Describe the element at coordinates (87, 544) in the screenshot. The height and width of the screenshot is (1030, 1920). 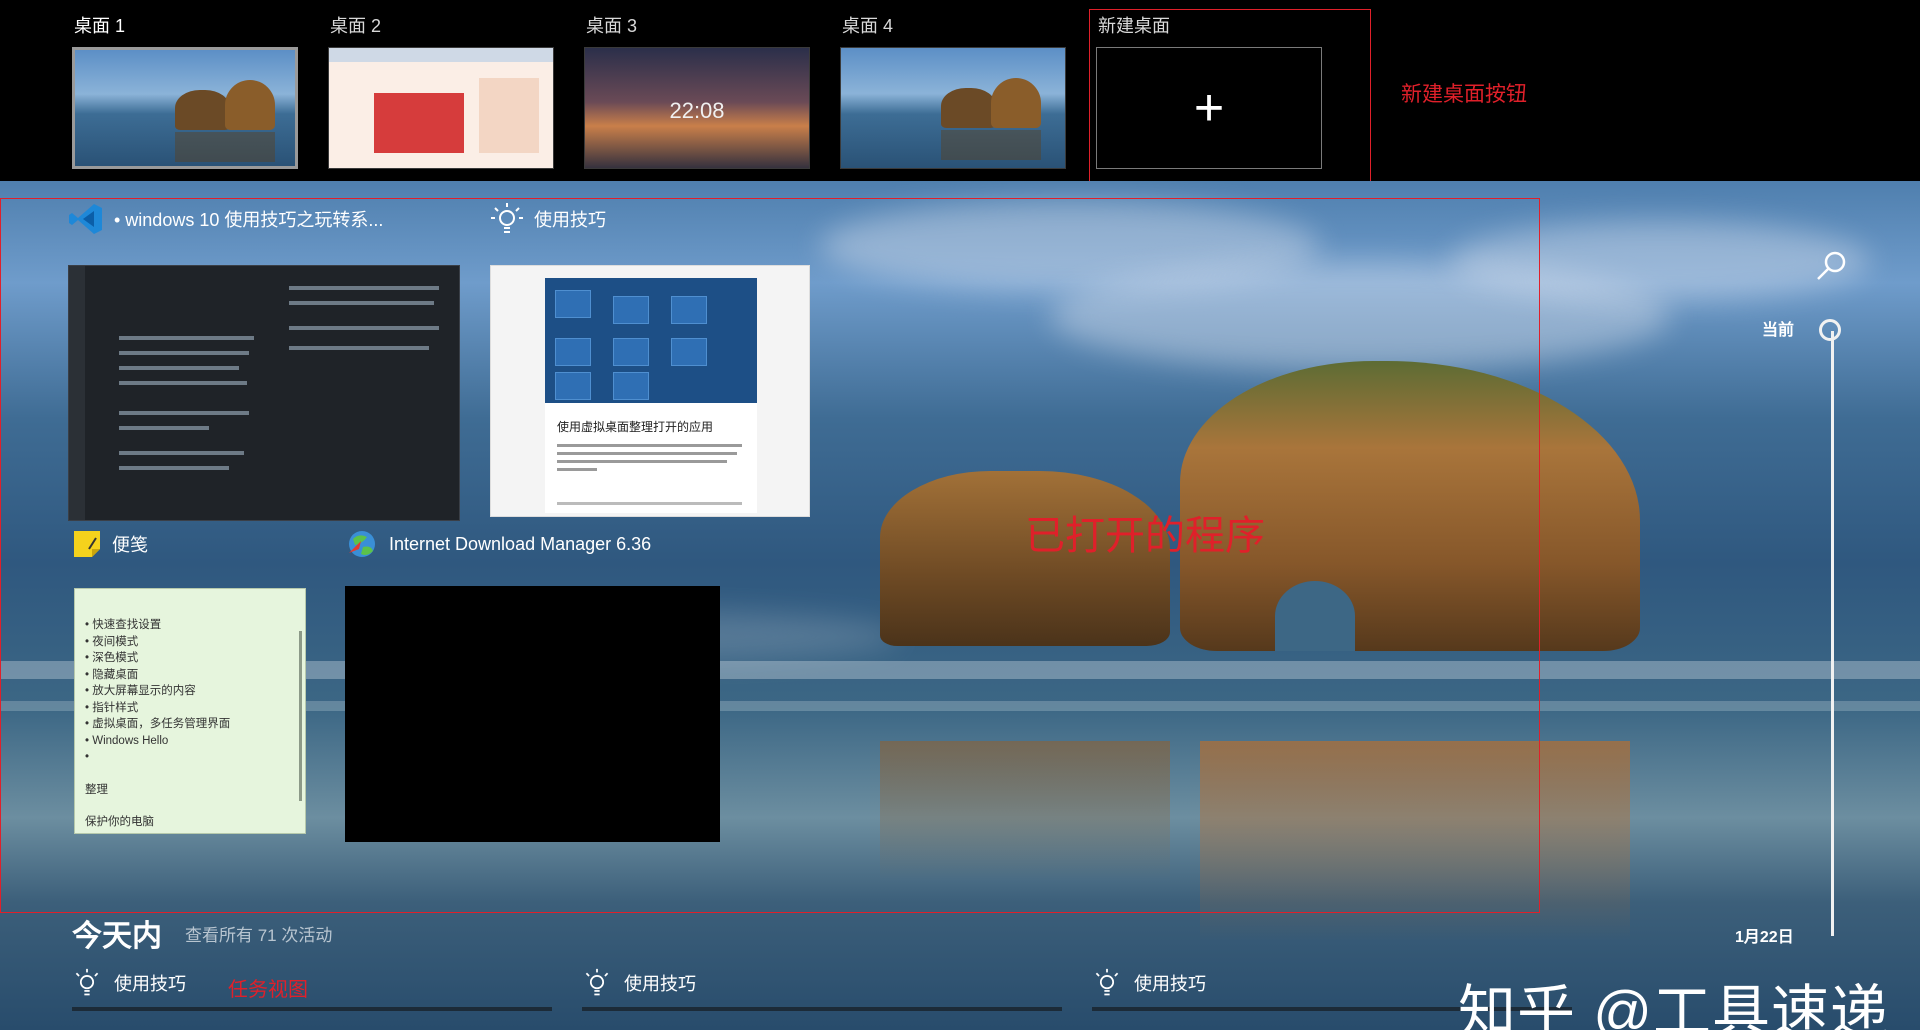
I see `sticky-notes-icon` at that location.